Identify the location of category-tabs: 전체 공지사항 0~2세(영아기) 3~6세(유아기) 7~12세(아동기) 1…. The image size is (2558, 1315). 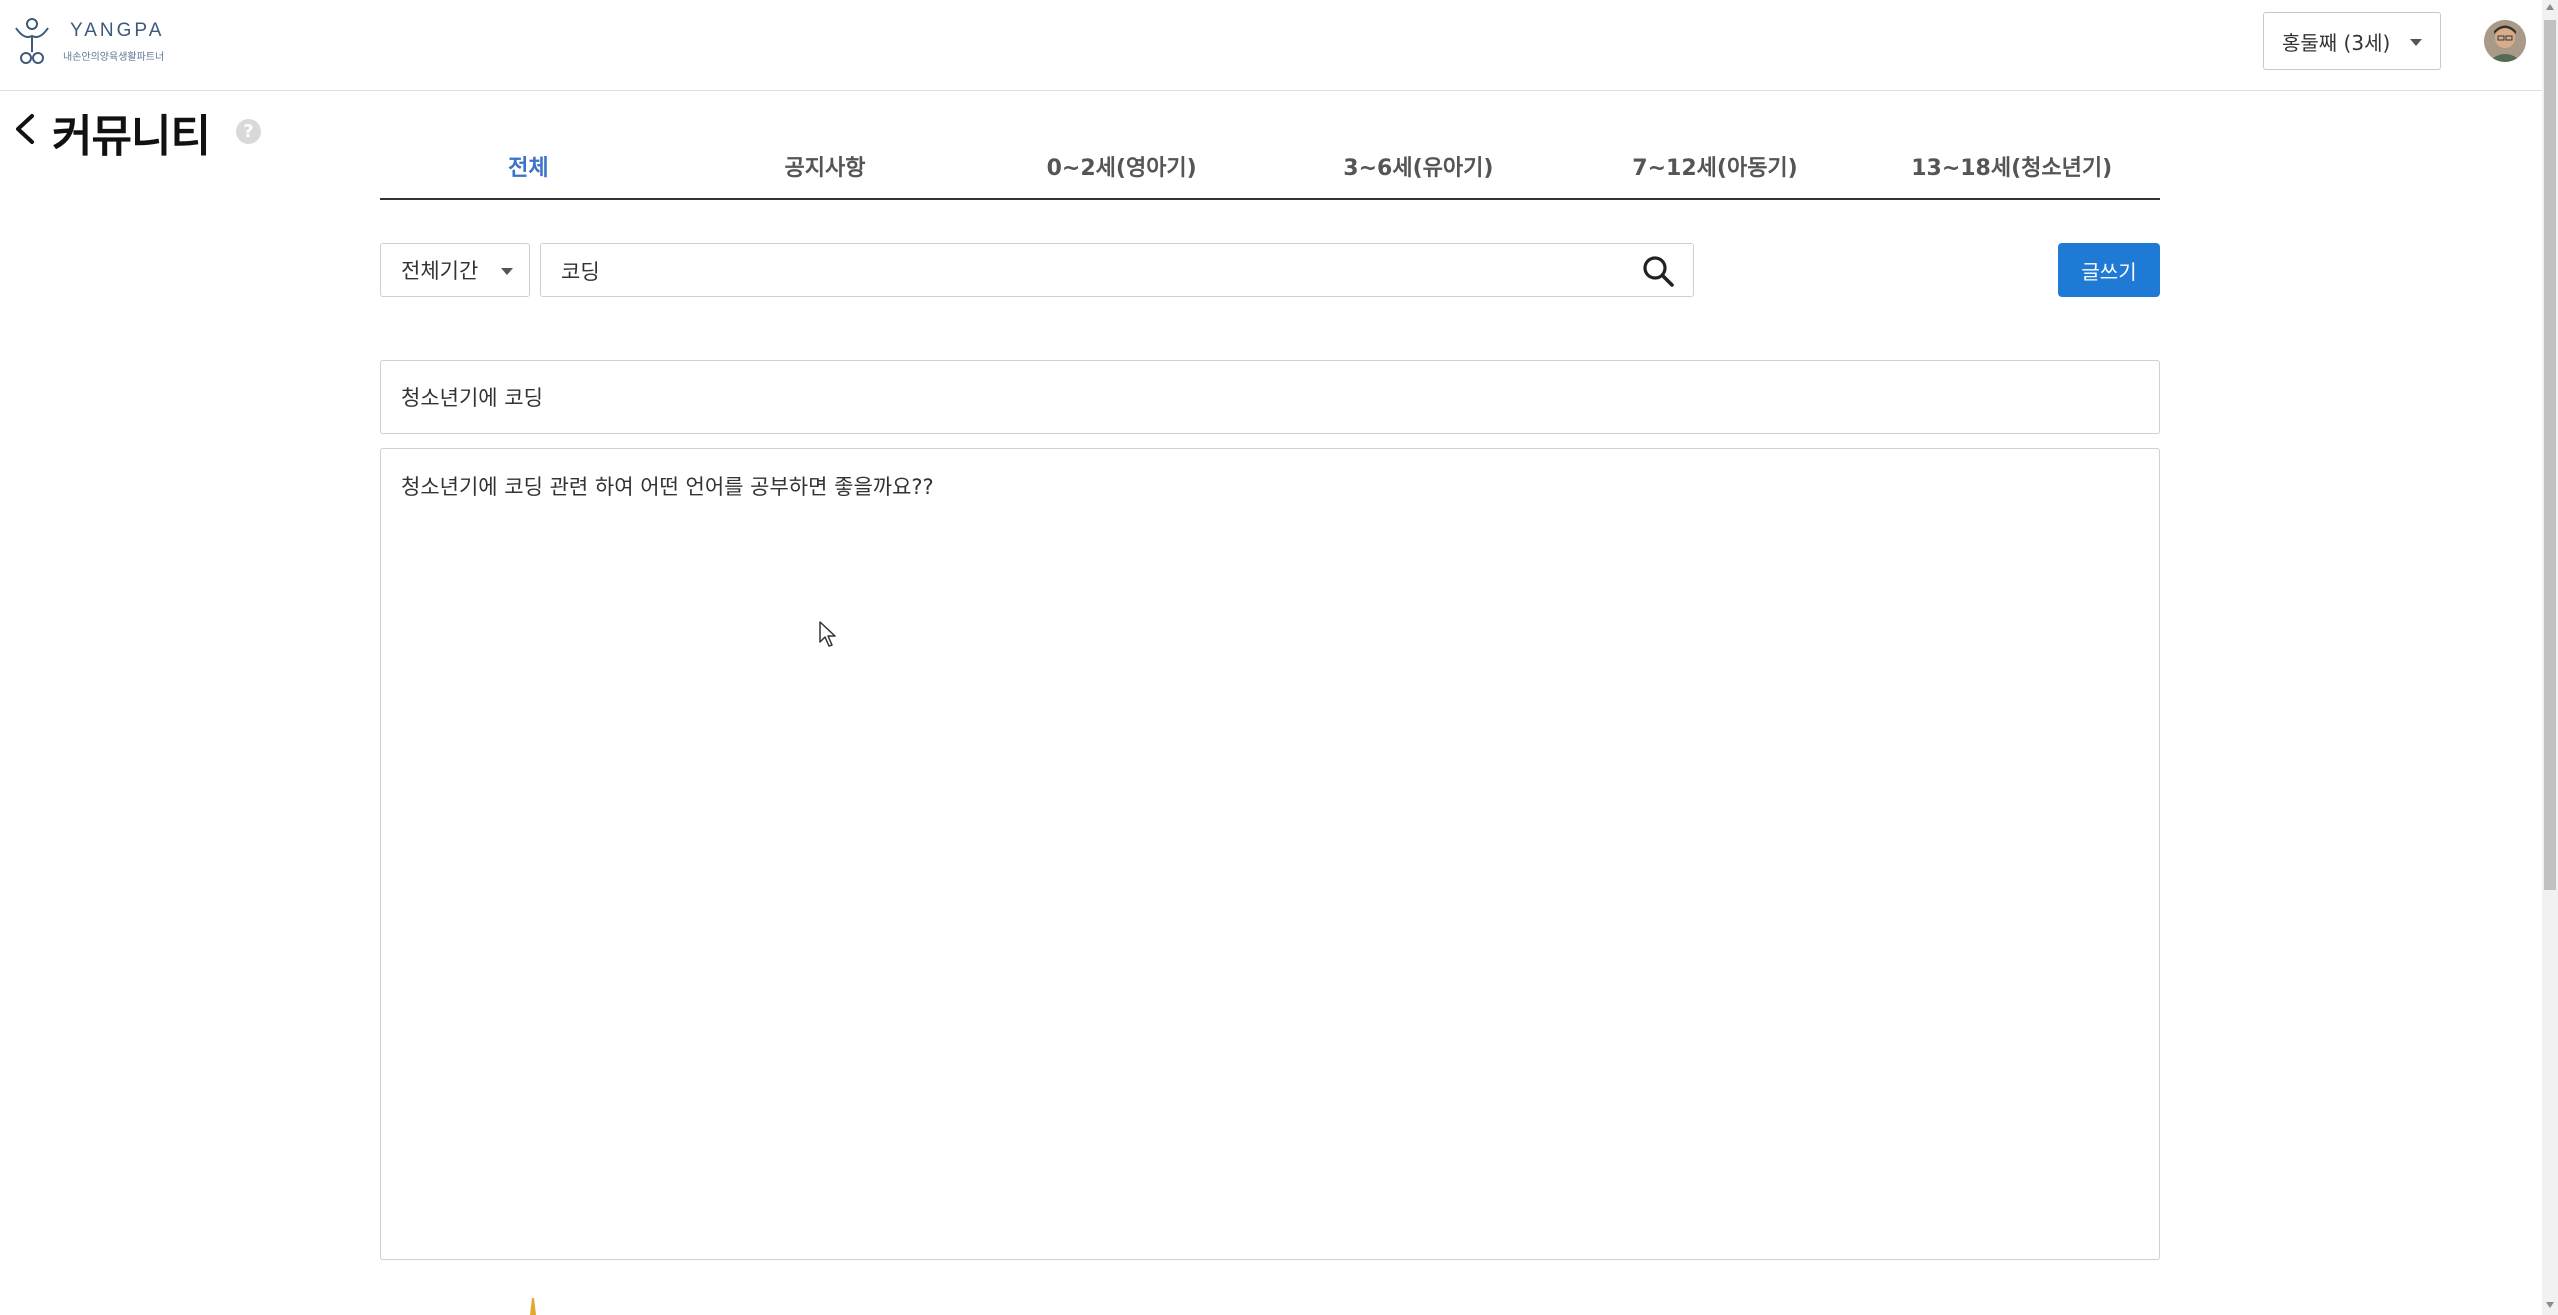
(1270, 170).